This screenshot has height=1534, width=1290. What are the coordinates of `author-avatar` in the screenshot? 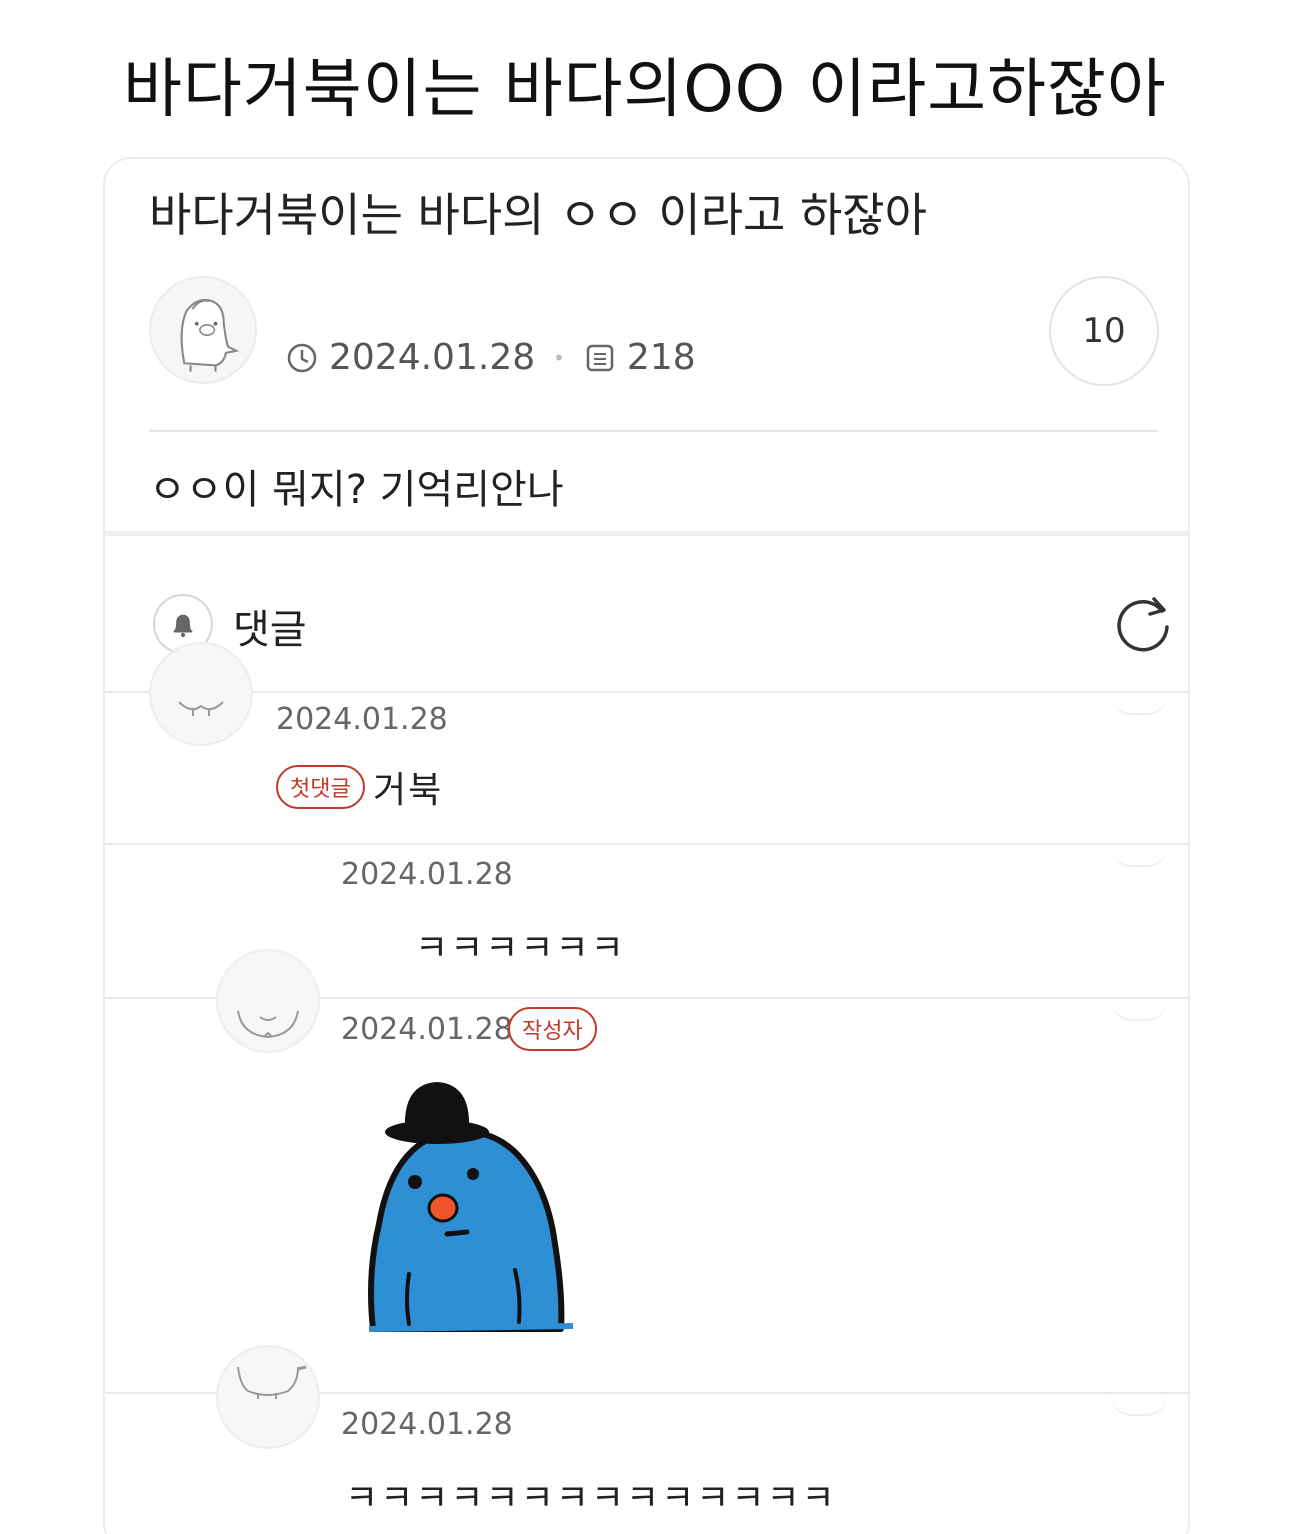 It's located at (203, 330).